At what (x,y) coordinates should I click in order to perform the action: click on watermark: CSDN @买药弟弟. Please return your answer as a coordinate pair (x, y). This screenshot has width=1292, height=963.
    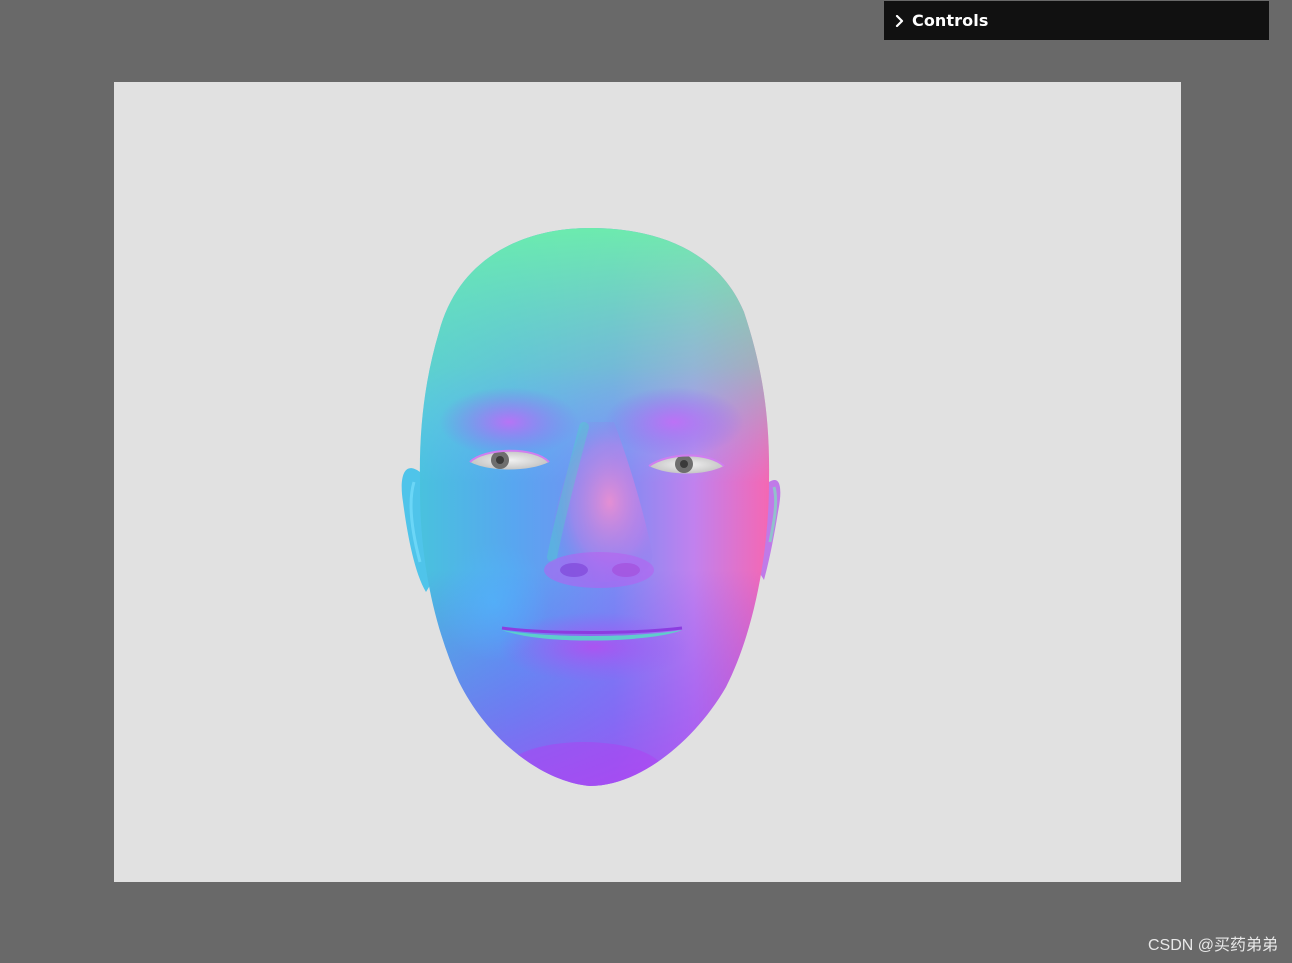
    Looking at the image, I should click on (1212, 945).